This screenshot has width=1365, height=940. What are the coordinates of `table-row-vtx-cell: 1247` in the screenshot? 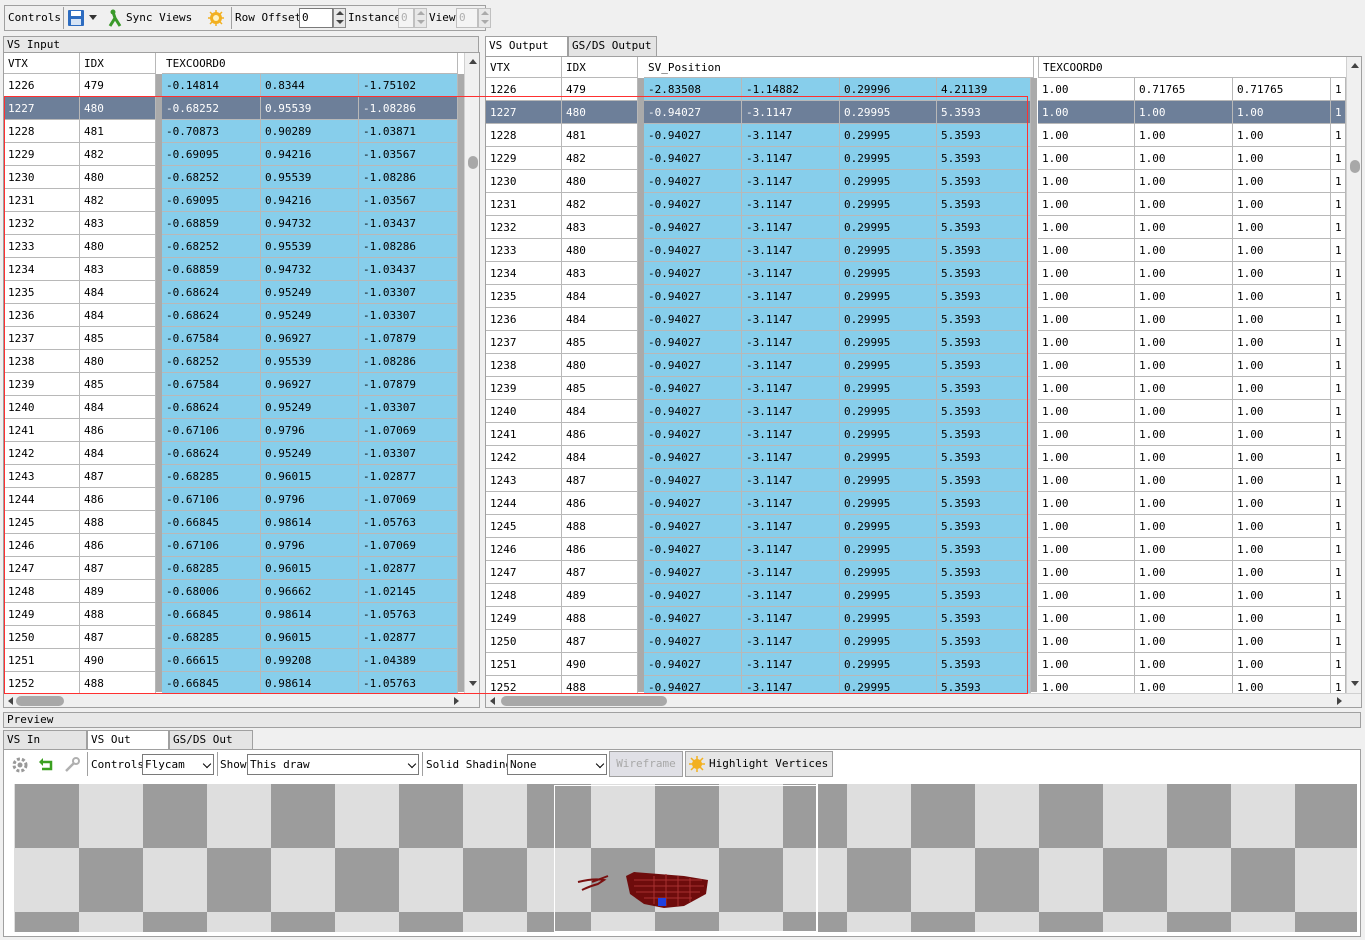 It's located at (524, 572).